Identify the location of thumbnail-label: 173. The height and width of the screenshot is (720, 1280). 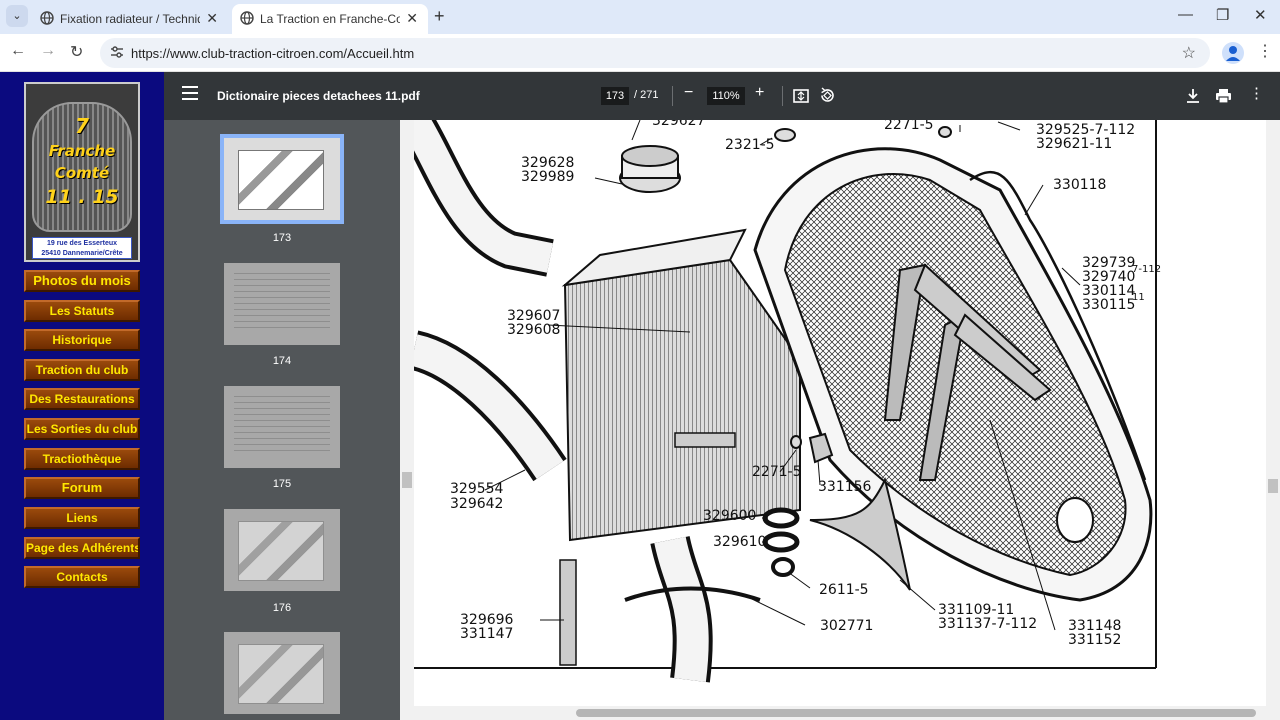
(282, 238).